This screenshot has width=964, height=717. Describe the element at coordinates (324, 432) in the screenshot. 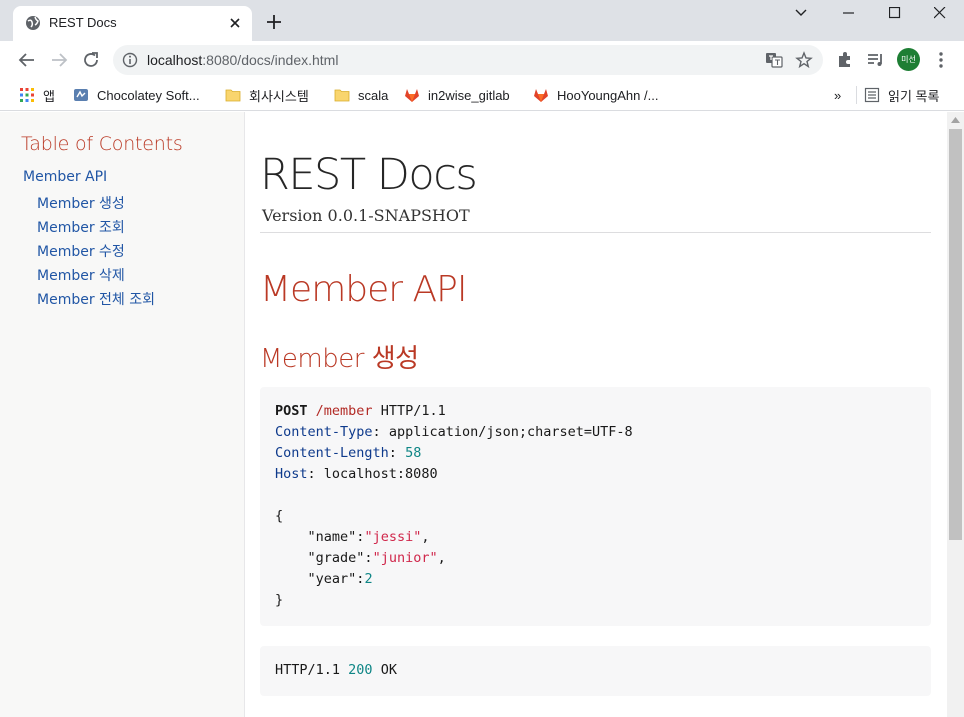

I see `header-name: Content-Type` at that location.